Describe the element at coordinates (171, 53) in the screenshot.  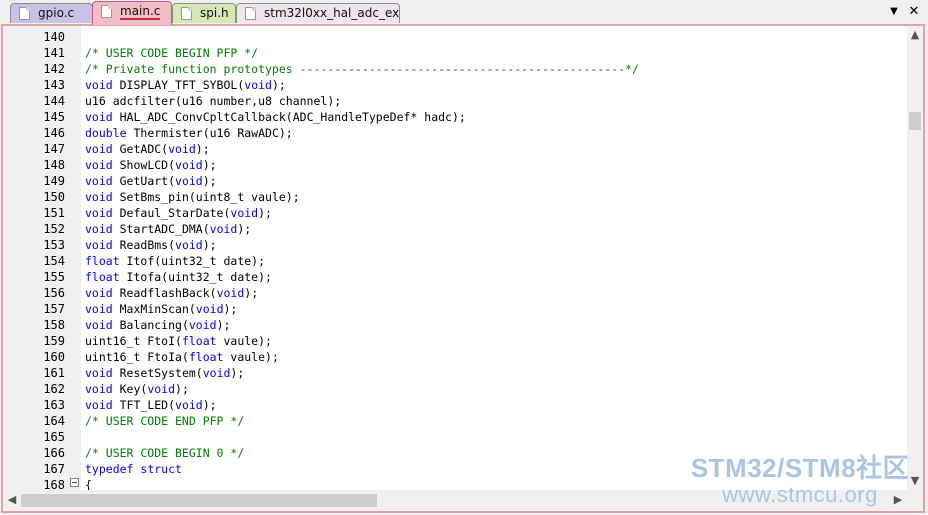
I see `code-line: /* USER CODE BEGIN PFP */` at that location.